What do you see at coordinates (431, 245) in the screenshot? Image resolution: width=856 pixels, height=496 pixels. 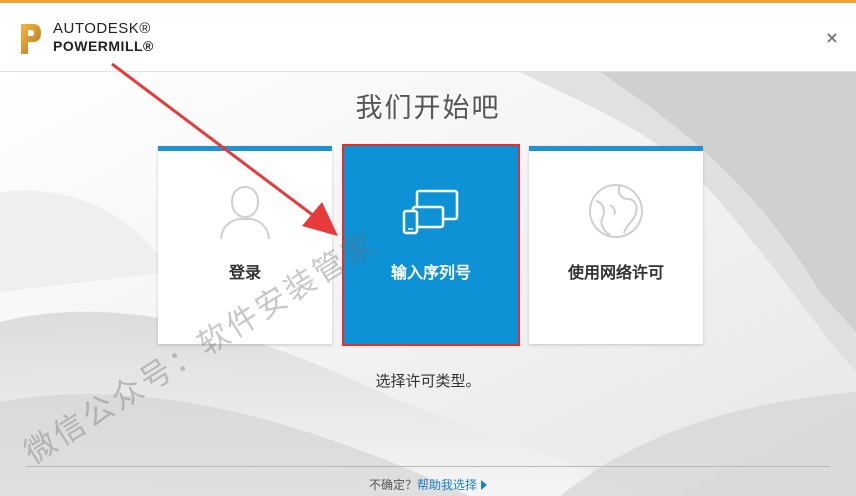 I see `option-card-serial-number: 输入序列号` at bounding box center [431, 245].